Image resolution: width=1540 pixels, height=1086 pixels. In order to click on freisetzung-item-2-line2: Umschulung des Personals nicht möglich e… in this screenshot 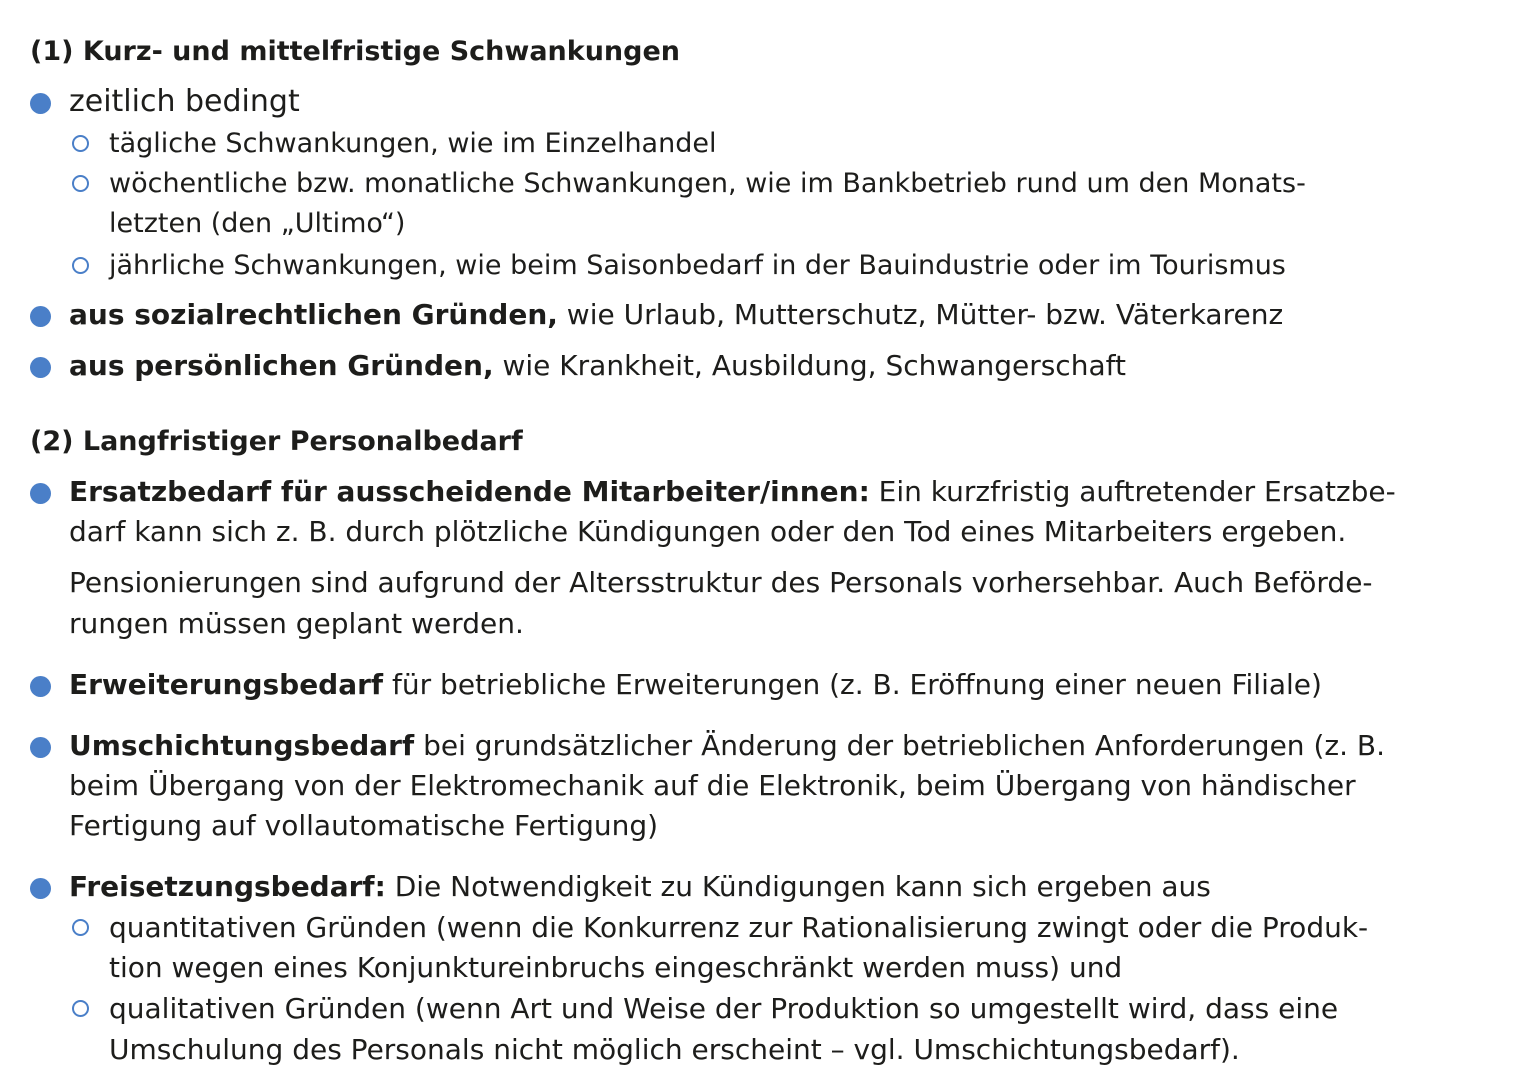, I will do `click(674, 1049)`.